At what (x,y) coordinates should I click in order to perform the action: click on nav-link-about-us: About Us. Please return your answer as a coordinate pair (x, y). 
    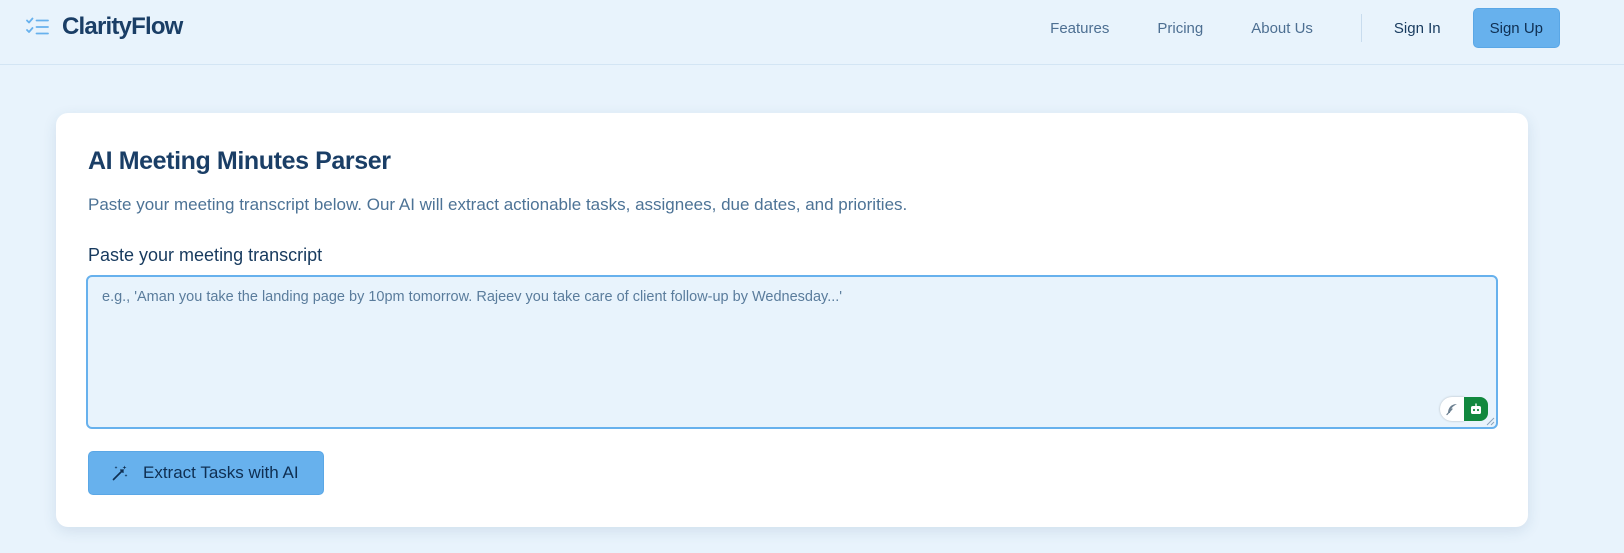
    Looking at the image, I should click on (1282, 28).